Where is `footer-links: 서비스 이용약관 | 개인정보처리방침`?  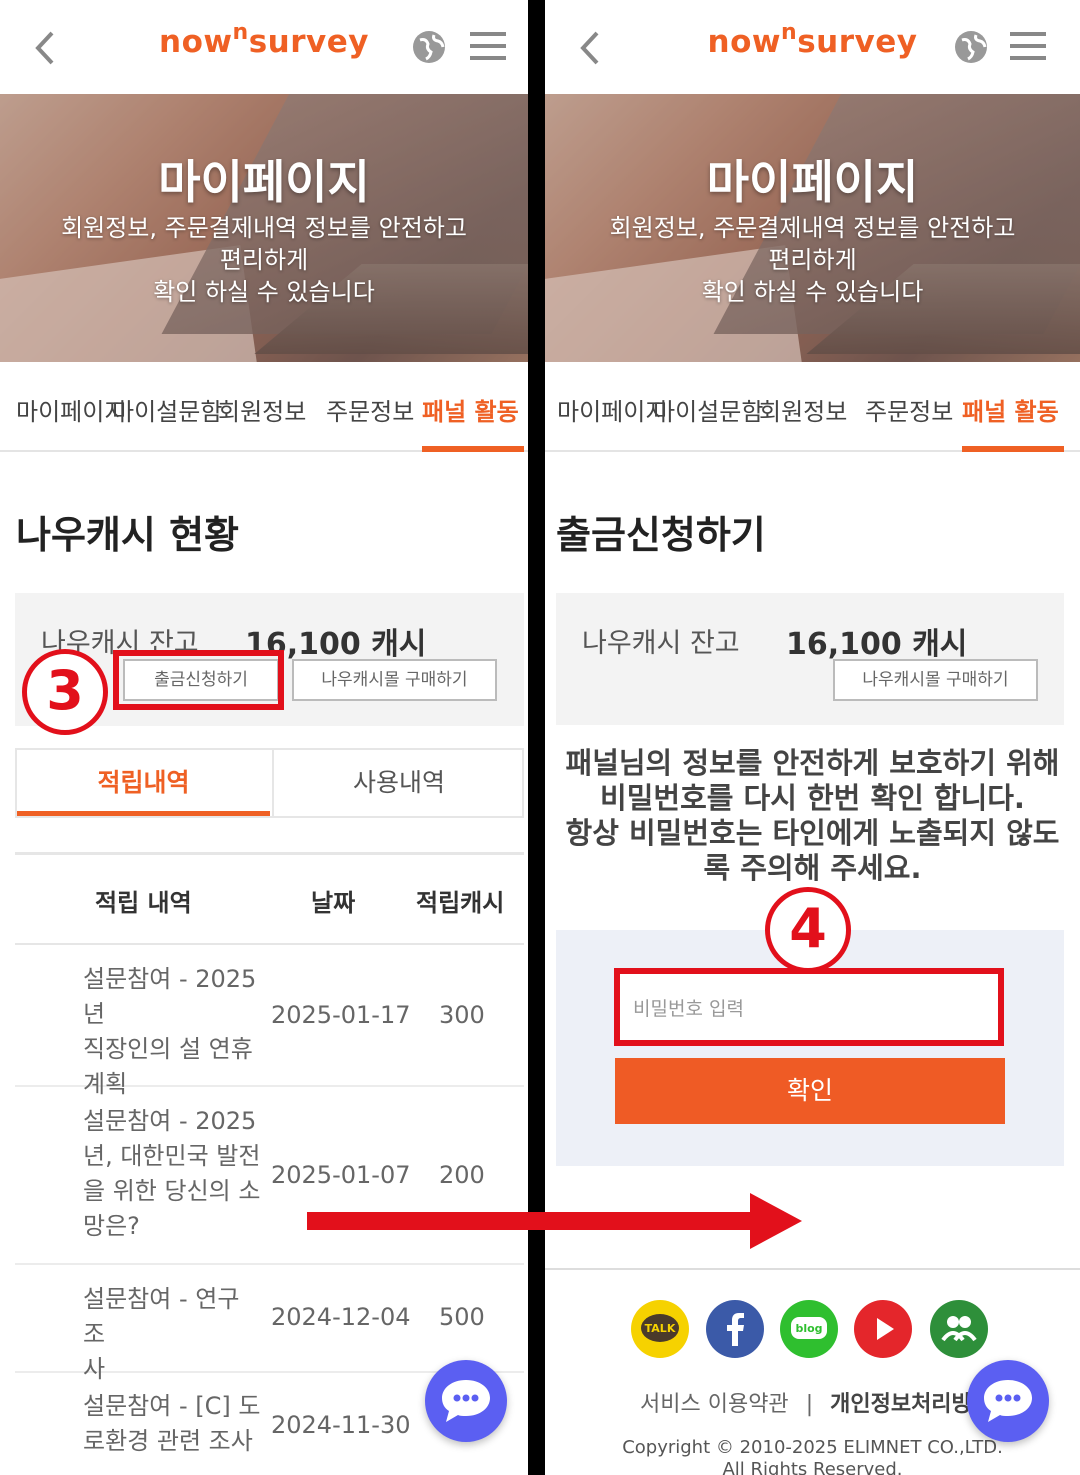
footer-links: 서비스 이용약관 | 개인정보처리방침 is located at coordinates (816, 1402).